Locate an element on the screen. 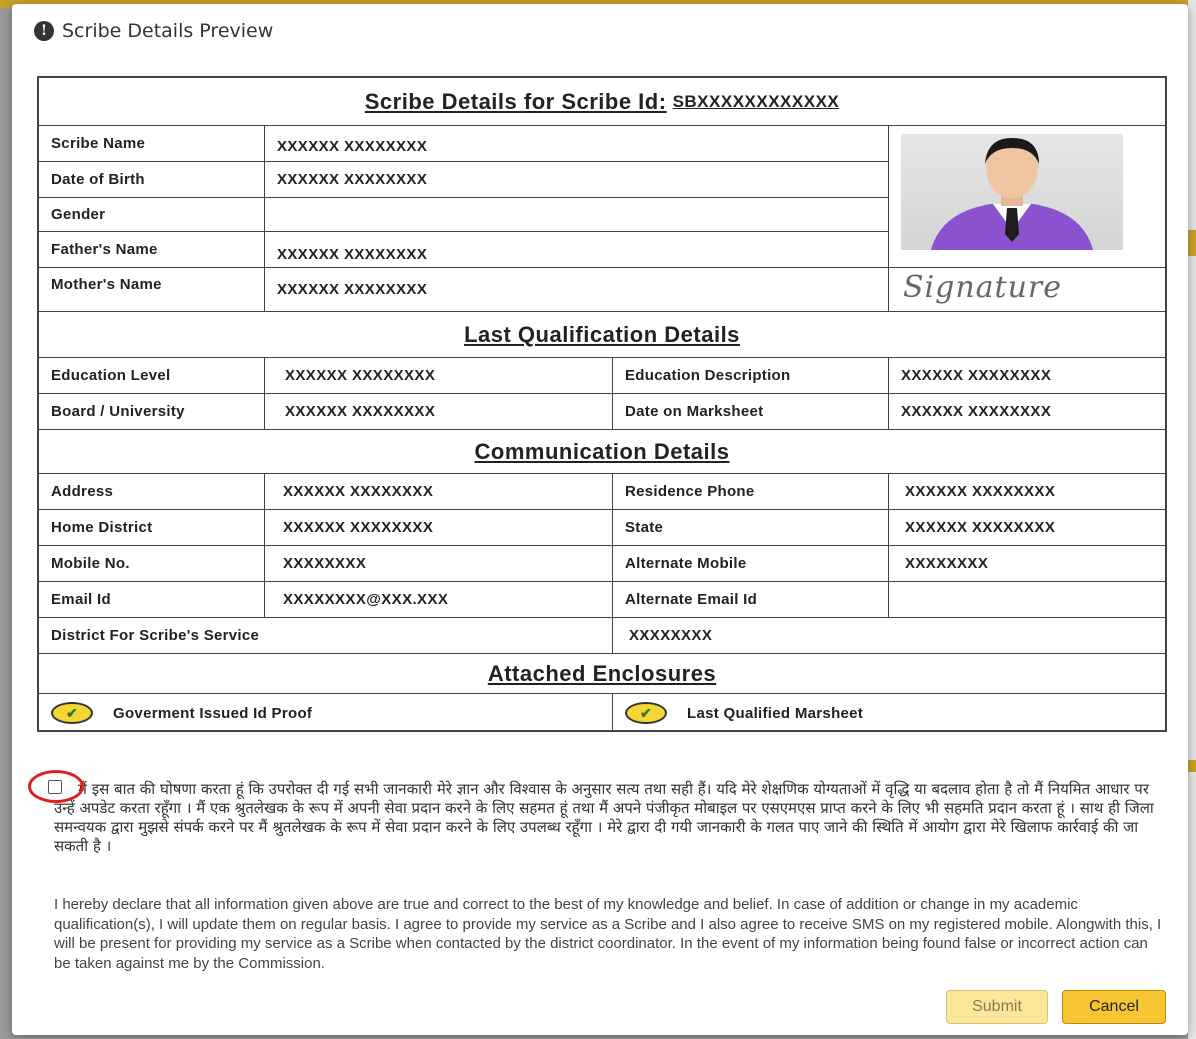 The height and width of the screenshot is (1039, 1196). modal-header: ! Scribe Details Preview is located at coordinates (600, 31).